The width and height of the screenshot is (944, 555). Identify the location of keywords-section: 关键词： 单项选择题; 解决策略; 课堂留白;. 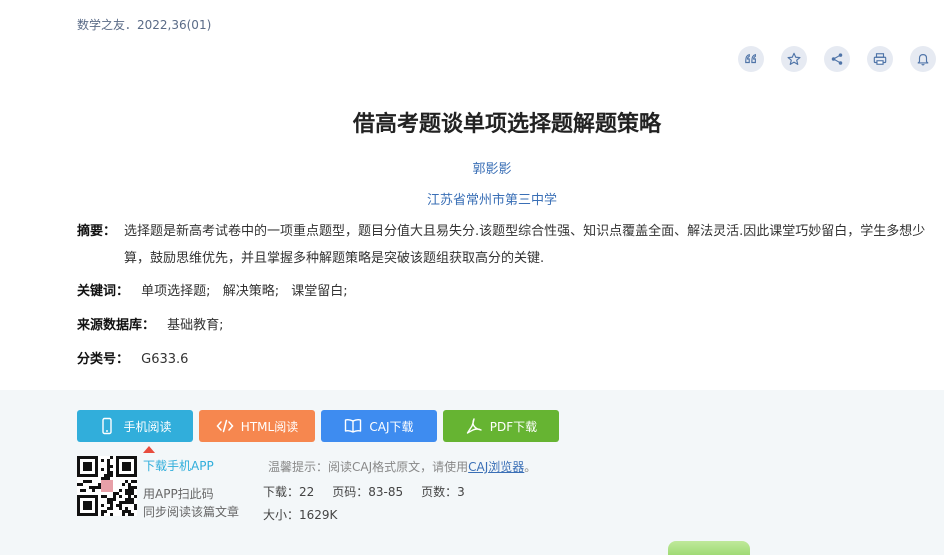
(212, 289).